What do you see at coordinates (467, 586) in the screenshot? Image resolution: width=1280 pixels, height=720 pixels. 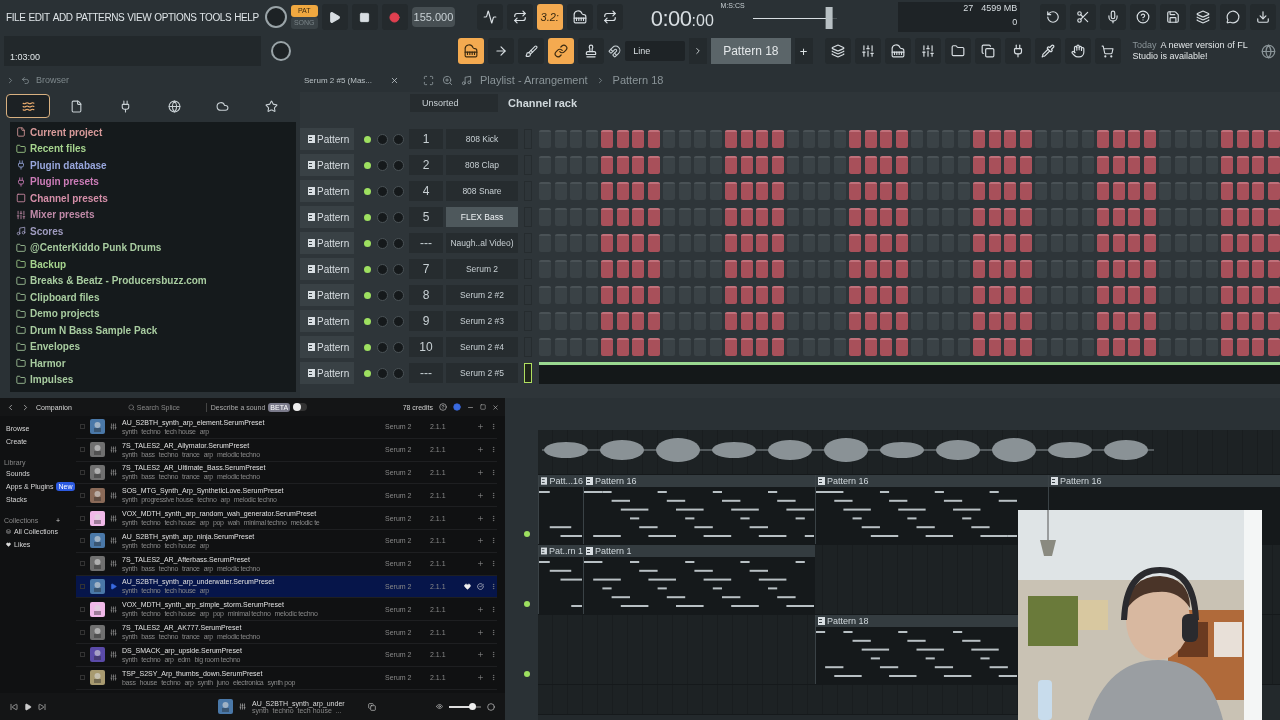 I see `heart-icon` at bounding box center [467, 586].